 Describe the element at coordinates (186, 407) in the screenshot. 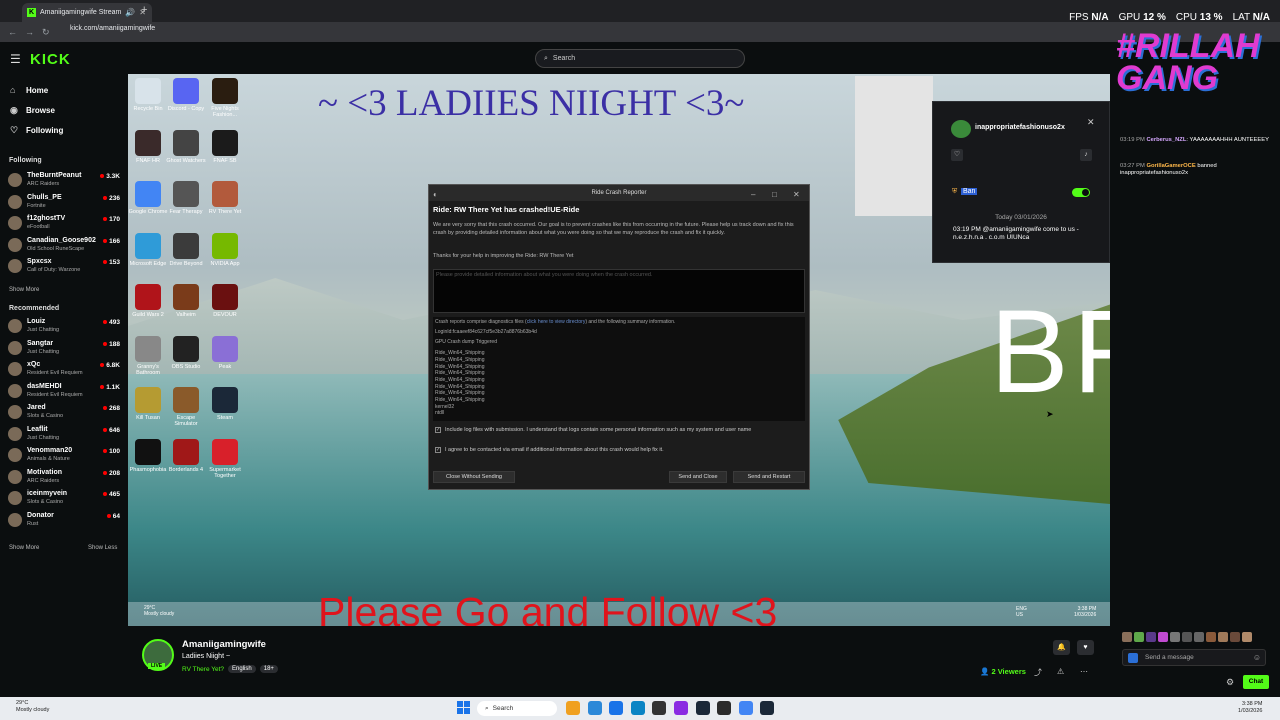

I see `desktop-icon: Escape Simulator` at that location.